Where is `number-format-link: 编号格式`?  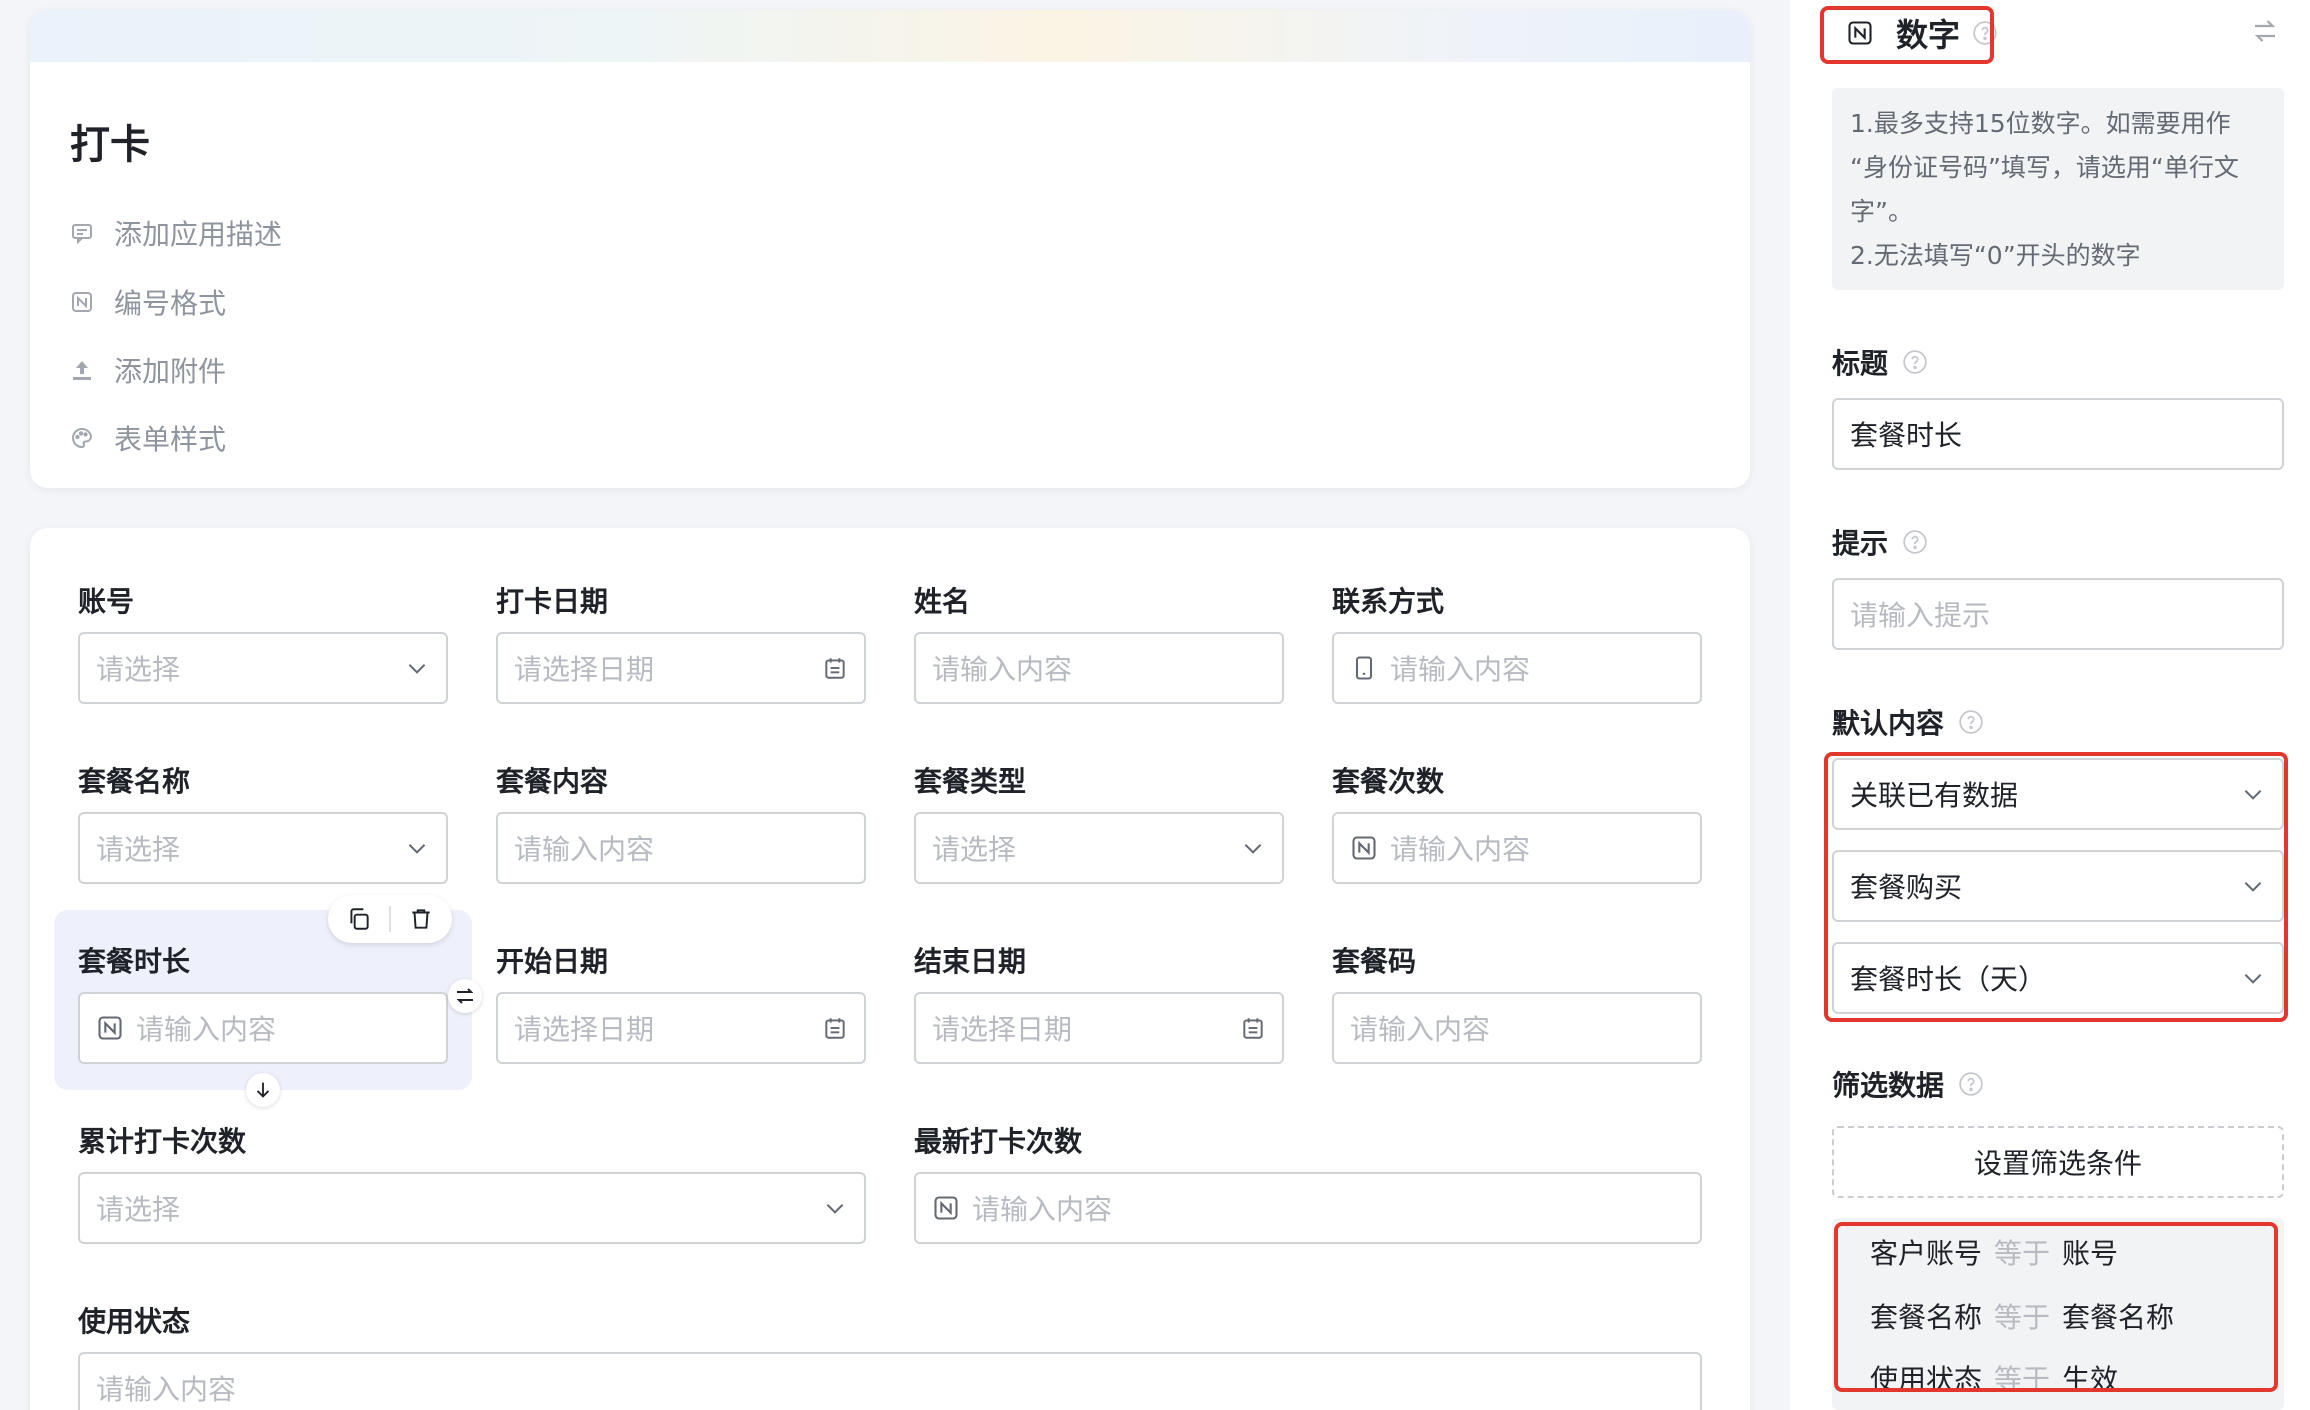 number-format-link: 编号格式 is located at coordinates (148, 302).